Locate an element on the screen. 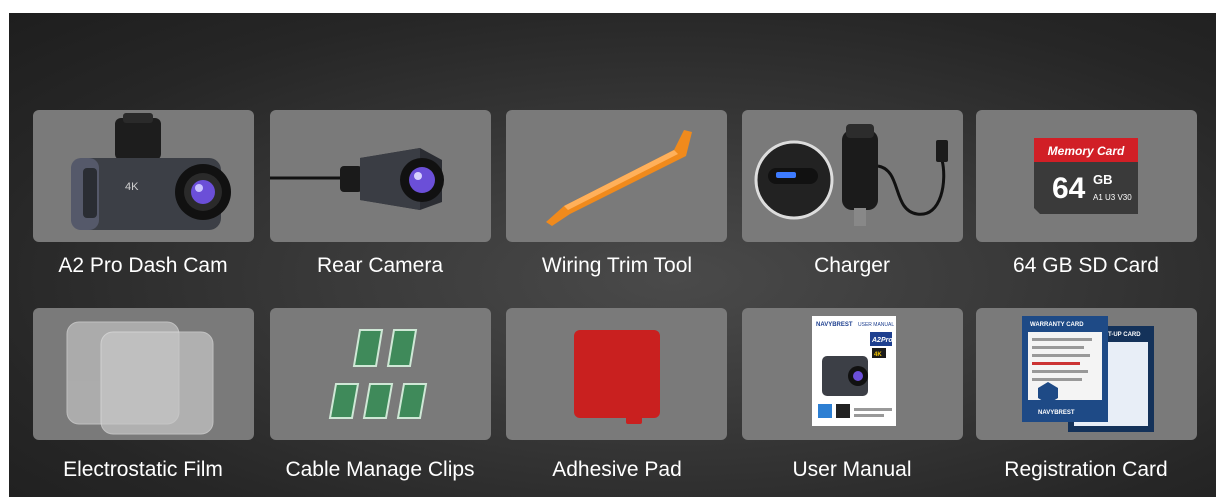  registration-brand: NAVYBREST is located at coordinates (1056, 413).